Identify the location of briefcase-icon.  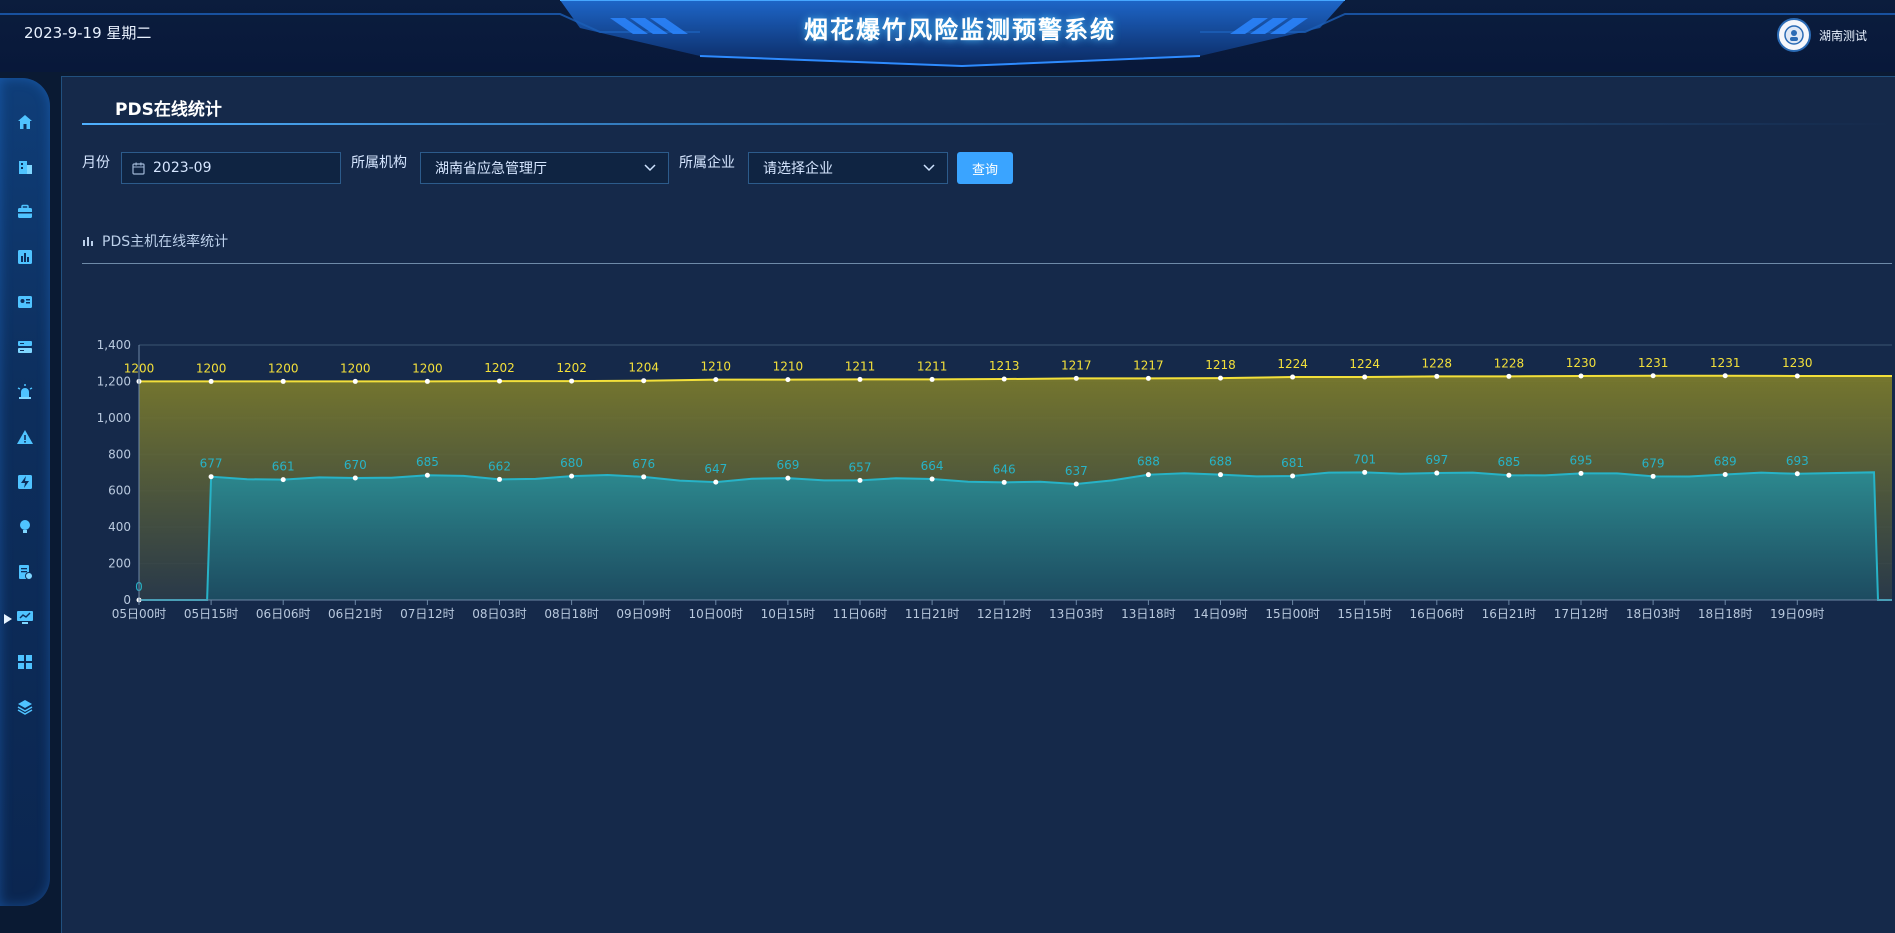
(25, 212).